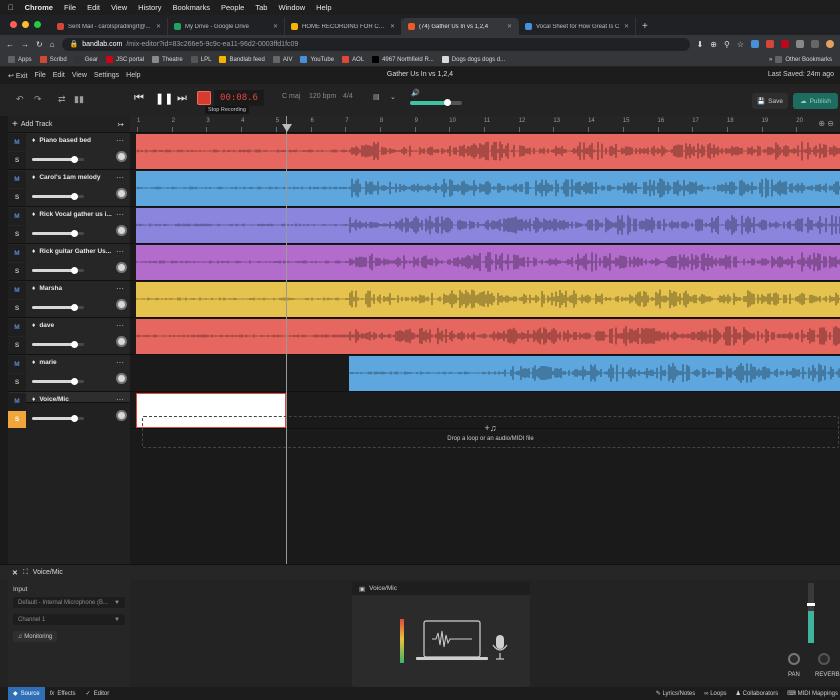 Image resolution: width=840 pixels, height=700 pixels. I want to click on input-device-select: Default - Internal Microphone (B... ▼, so click(69, 602).